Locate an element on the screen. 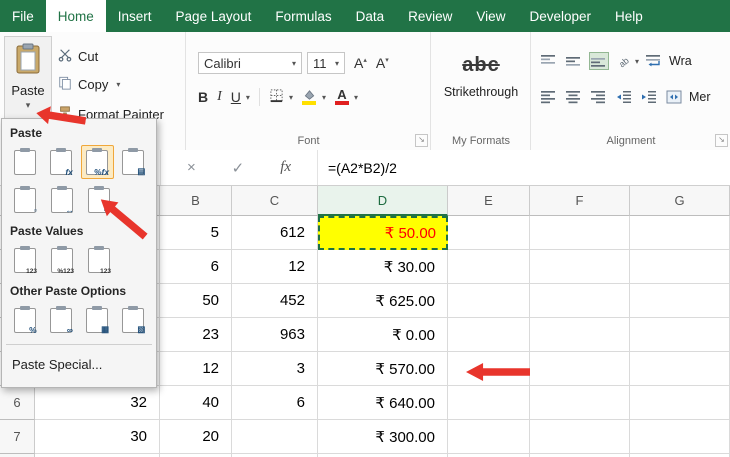 The width and height of the screenshot is (730, 457). cell-c2: 12 is located at coordinates (275, 267).